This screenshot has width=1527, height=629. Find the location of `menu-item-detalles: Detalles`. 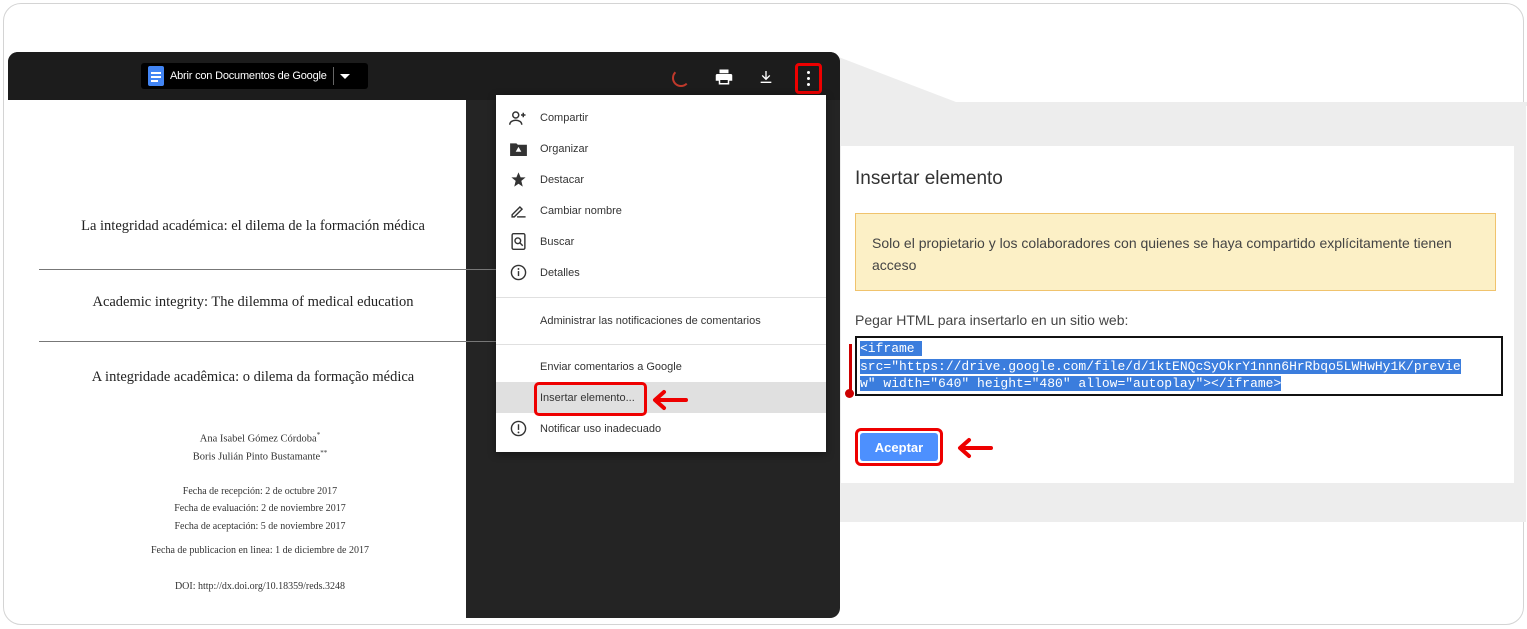

menu-item-detalles: Detalles is located at coordinates (661, 272).